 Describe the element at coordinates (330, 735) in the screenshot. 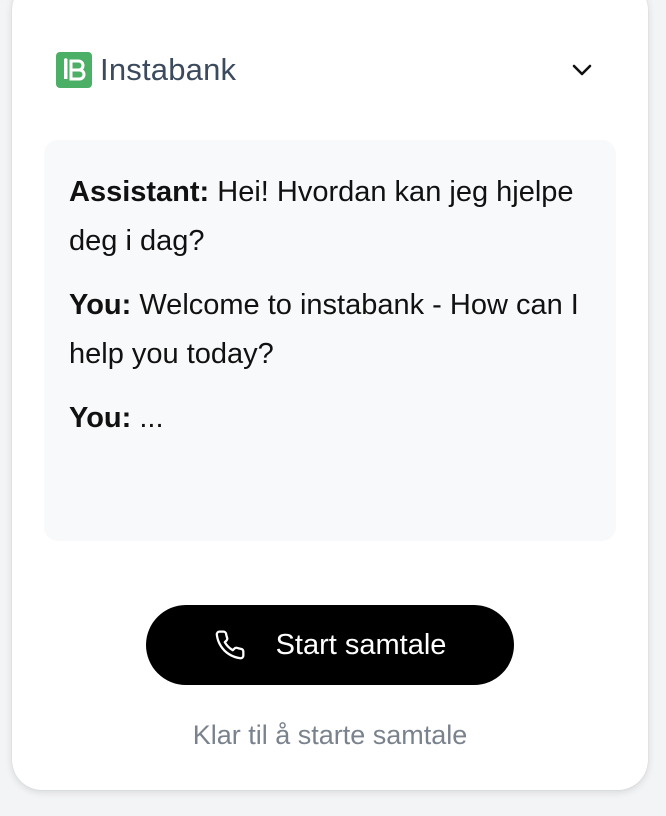

I see `status-text: Klar til å starte samtale` at that location.